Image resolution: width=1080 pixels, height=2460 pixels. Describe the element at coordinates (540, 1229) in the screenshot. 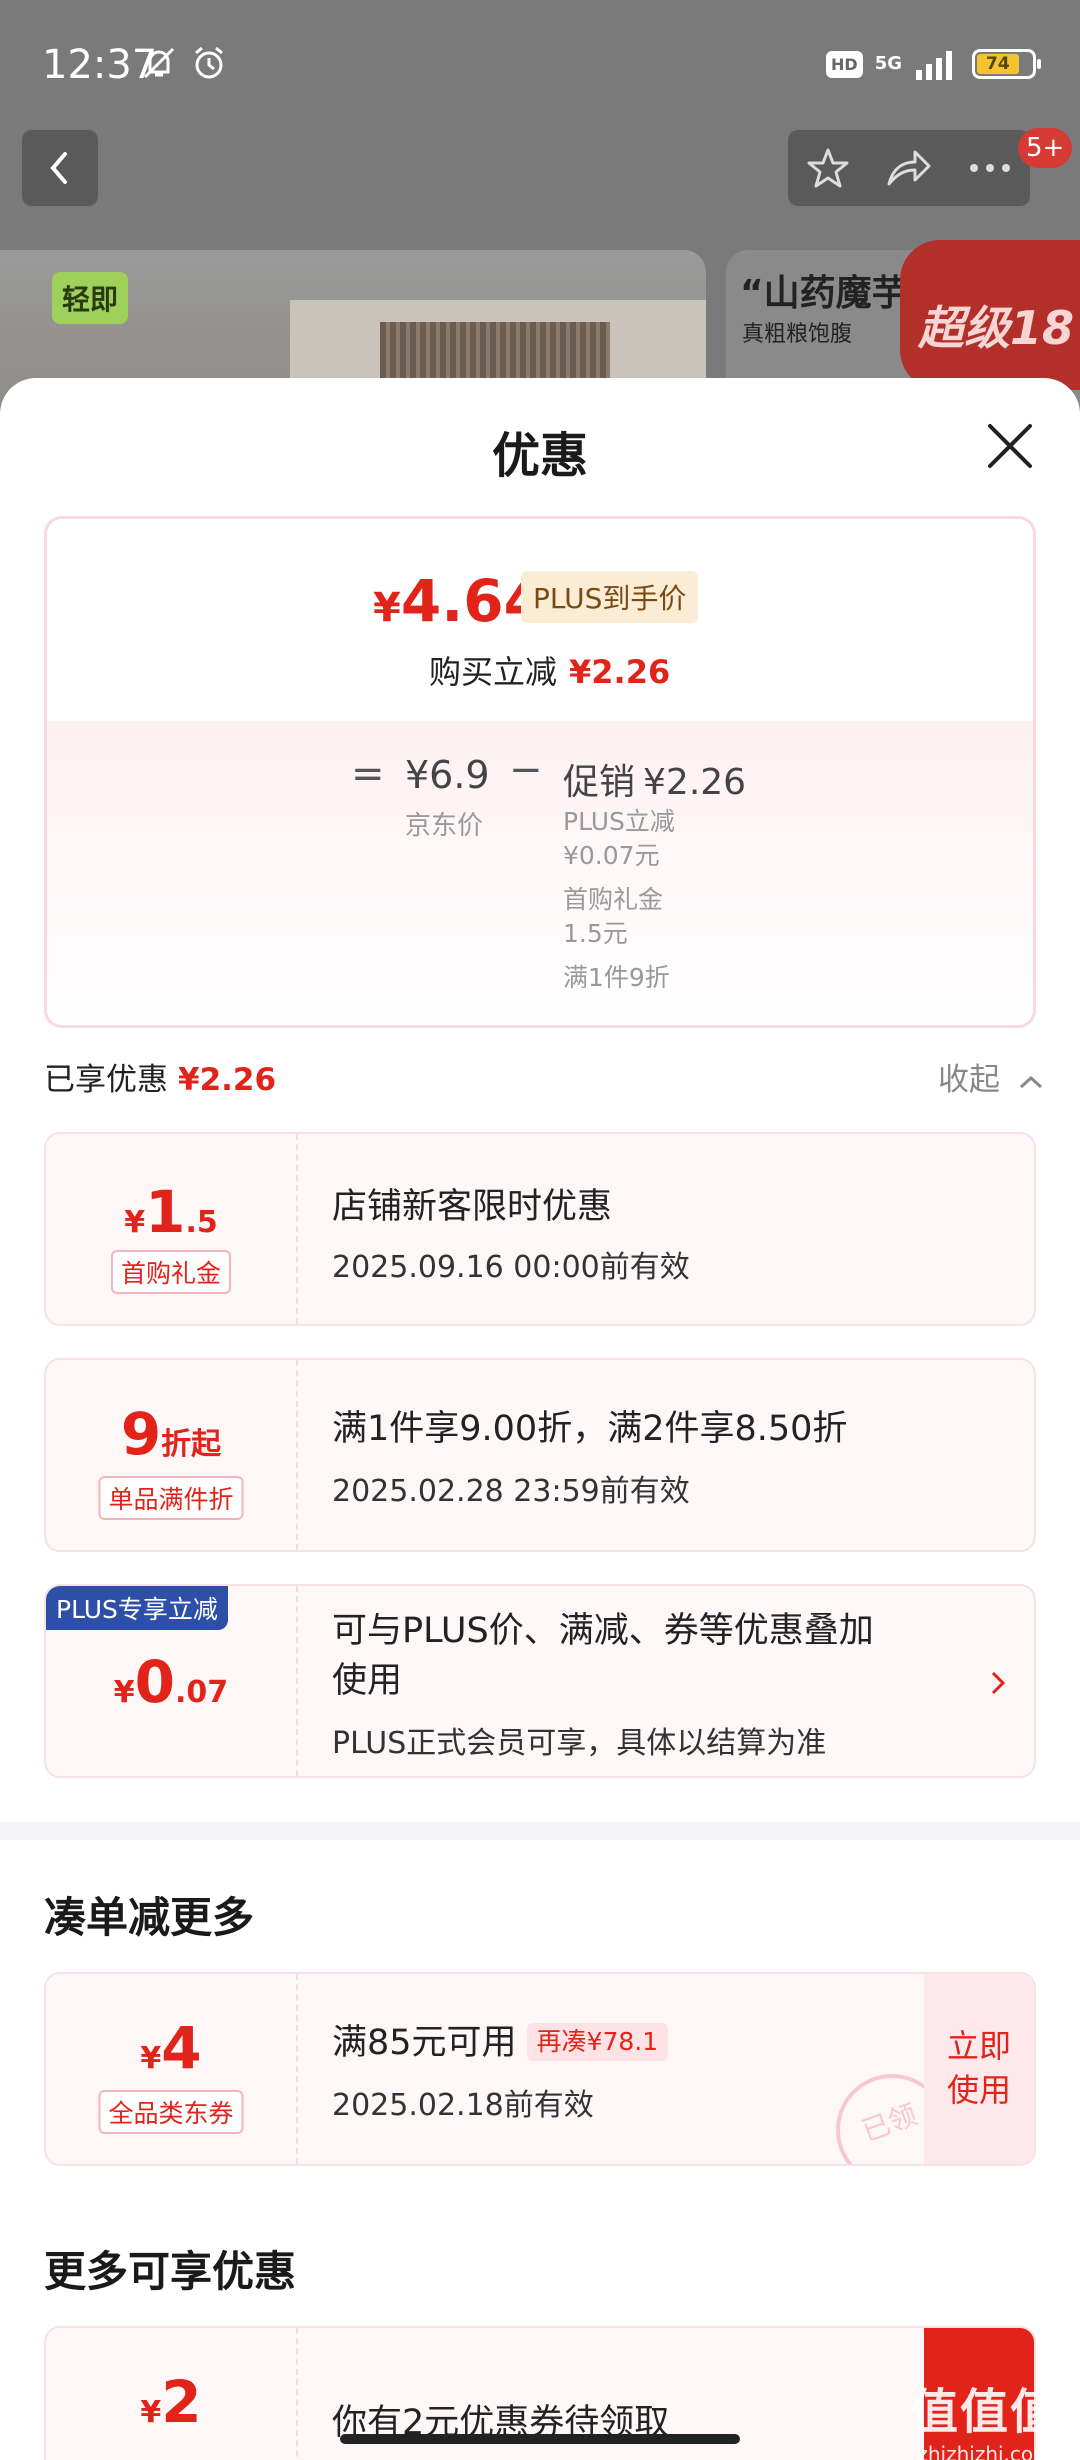

I see `coupon-card: ¥1.5 首购礼金 店铺新客限时优惠 2025.09.16 00:00前有效` at that location.